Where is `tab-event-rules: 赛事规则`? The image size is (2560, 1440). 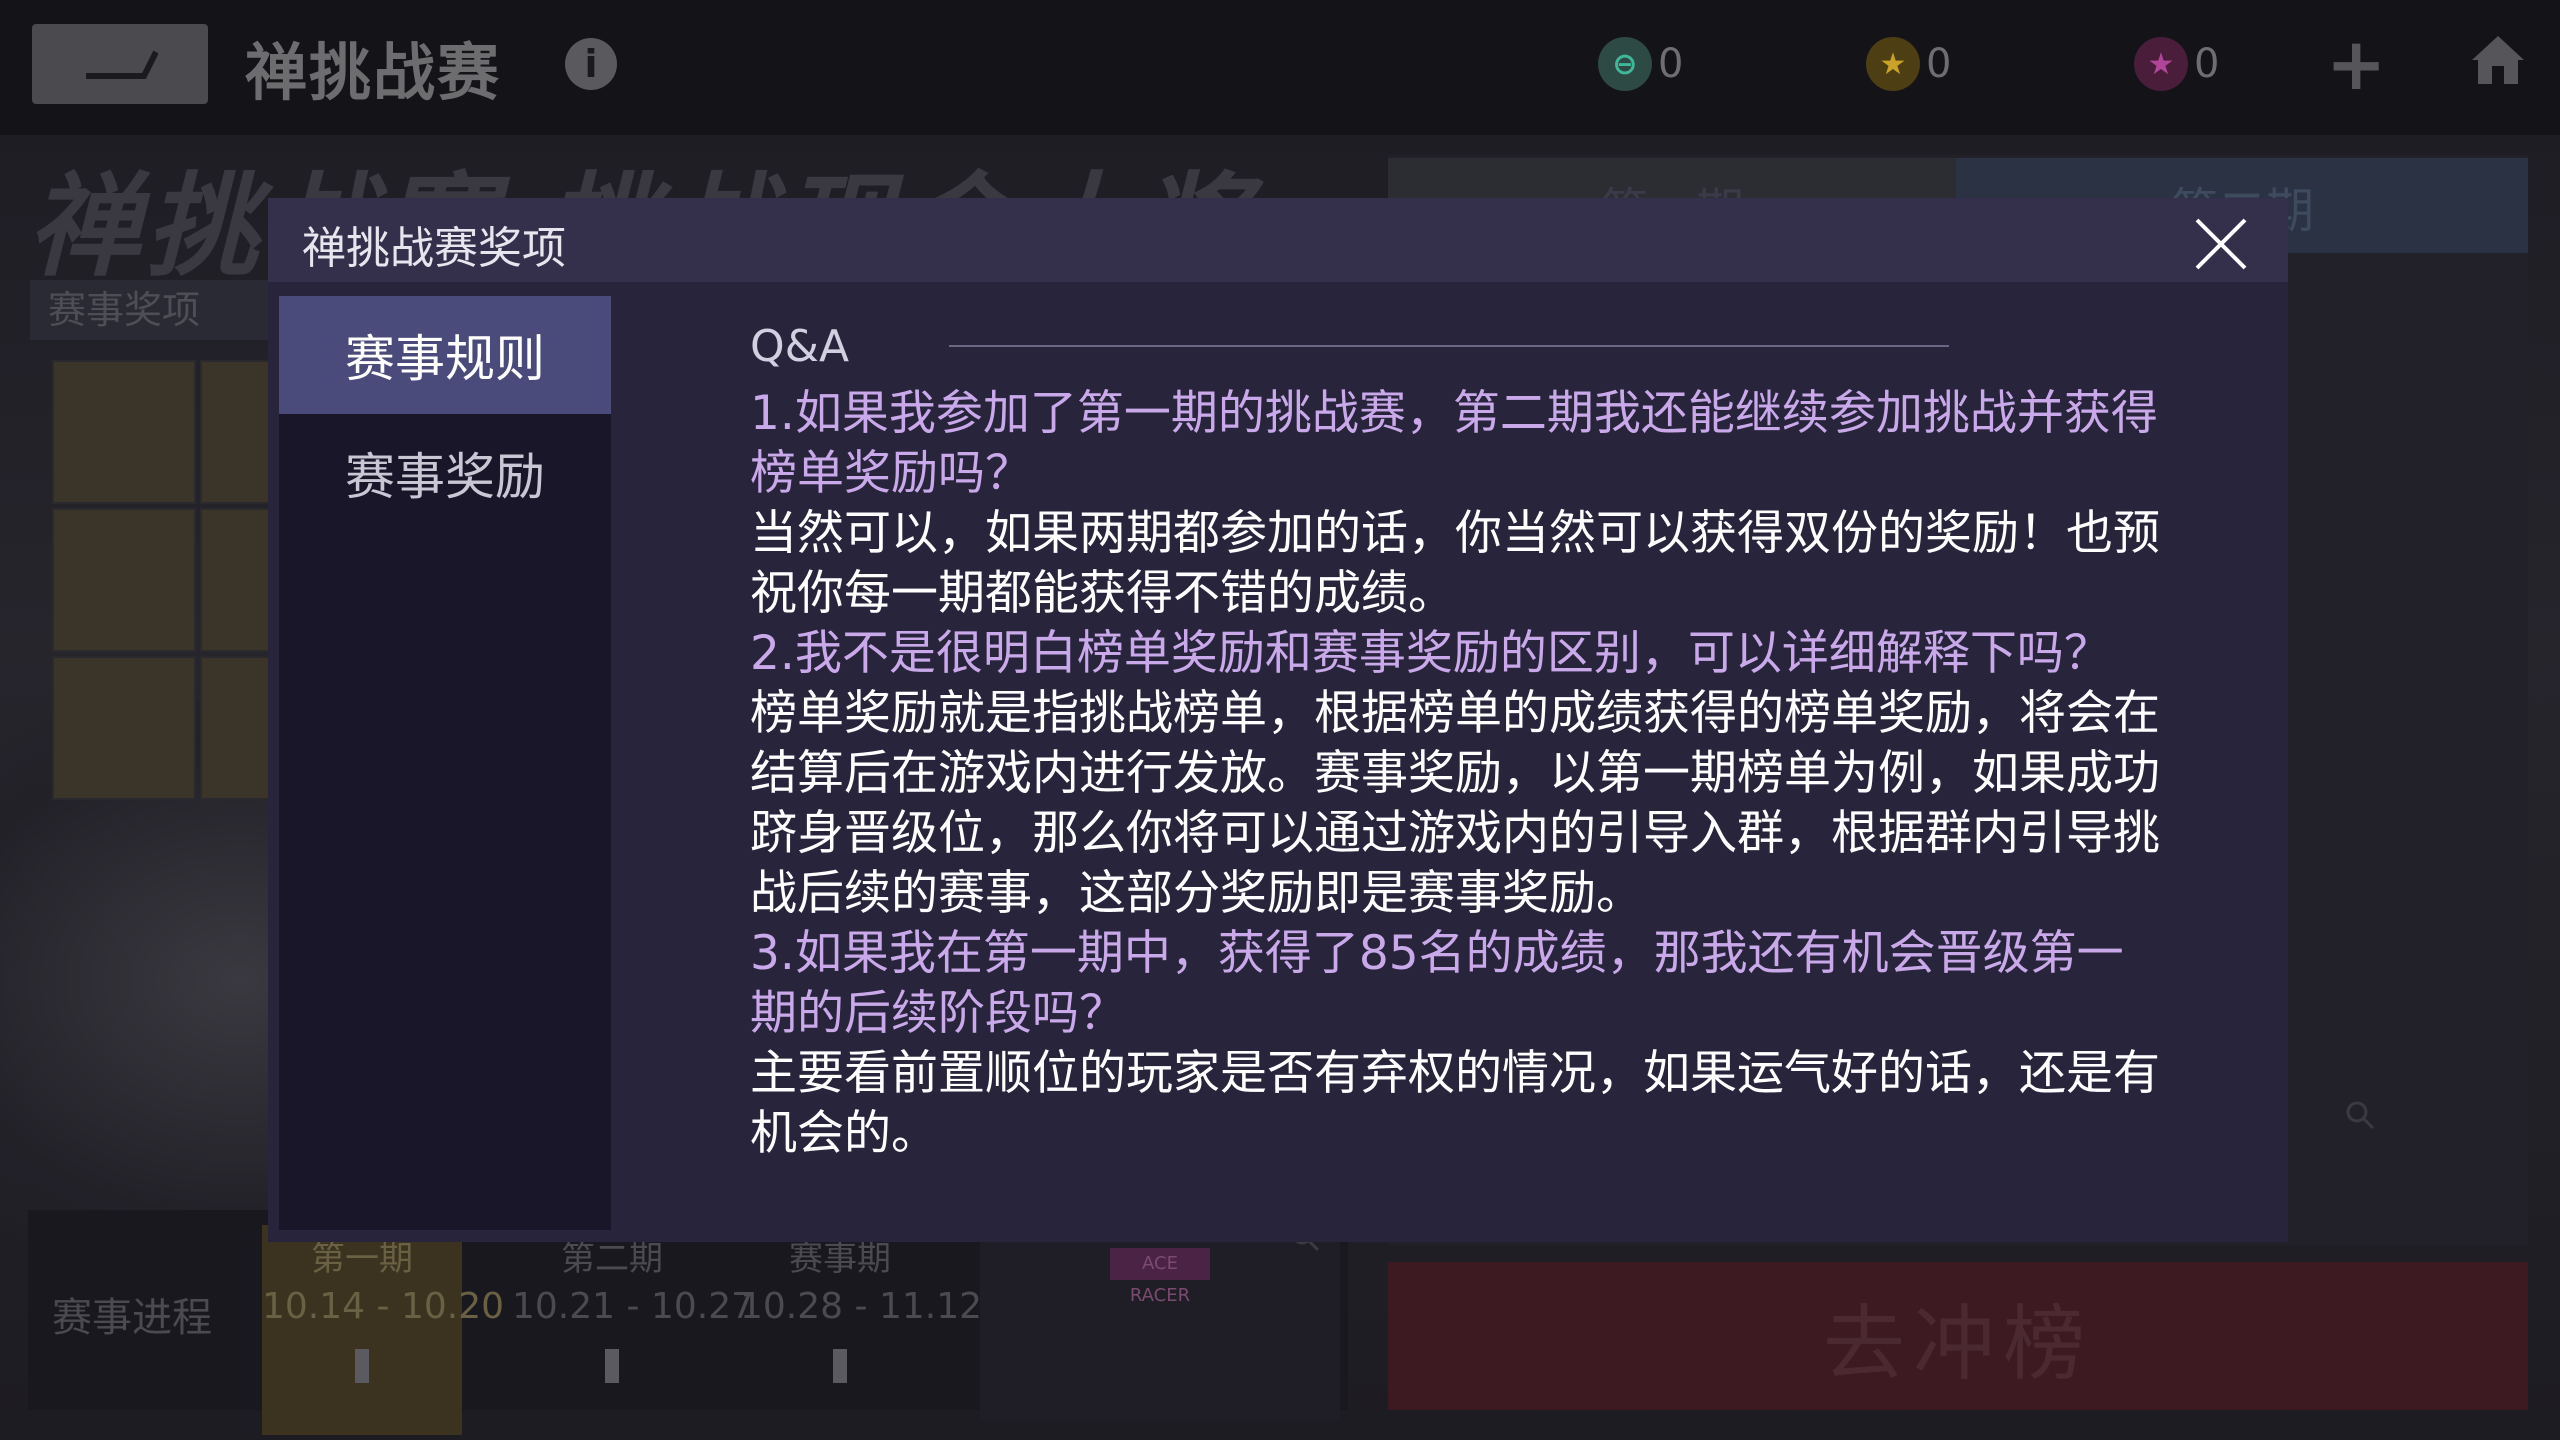
tab-event-rules: 赛事规则 is located at coordinates (445, 355).